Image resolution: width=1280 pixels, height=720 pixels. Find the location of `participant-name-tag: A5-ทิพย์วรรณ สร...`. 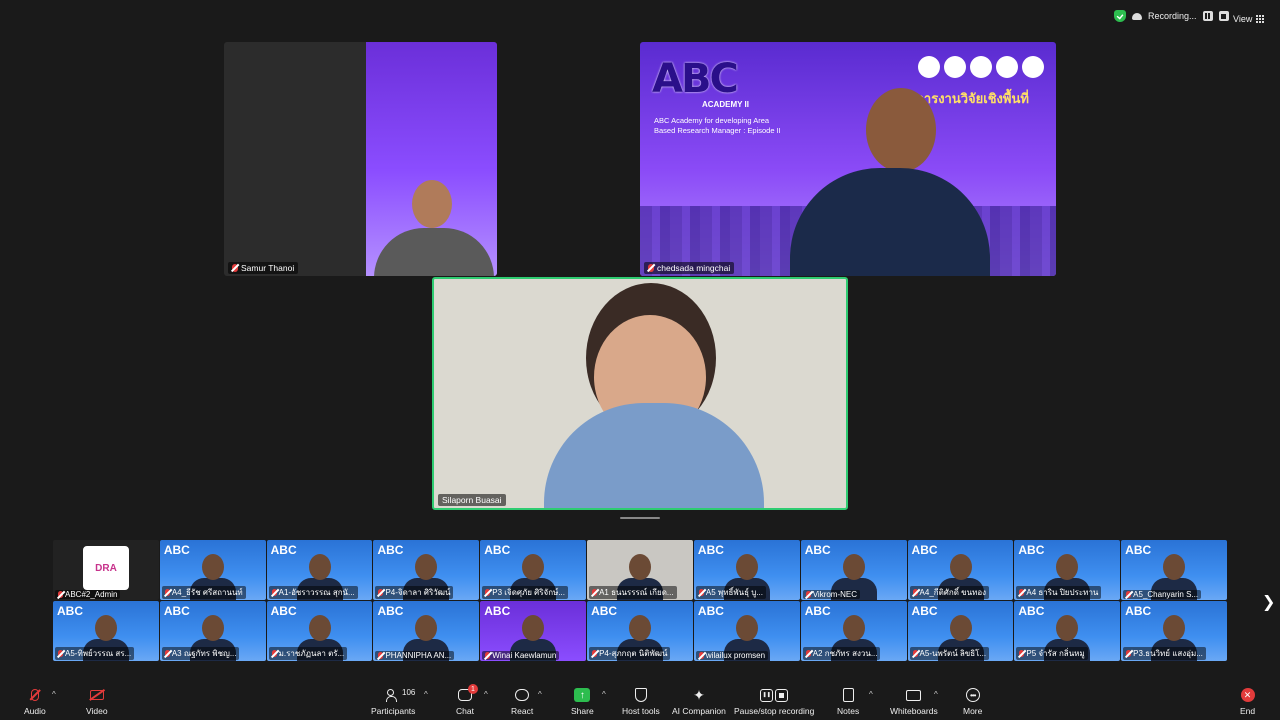

participant-name-tag: A5-ทิพย์วรรณ สร... is located at coordinates (95, 653).